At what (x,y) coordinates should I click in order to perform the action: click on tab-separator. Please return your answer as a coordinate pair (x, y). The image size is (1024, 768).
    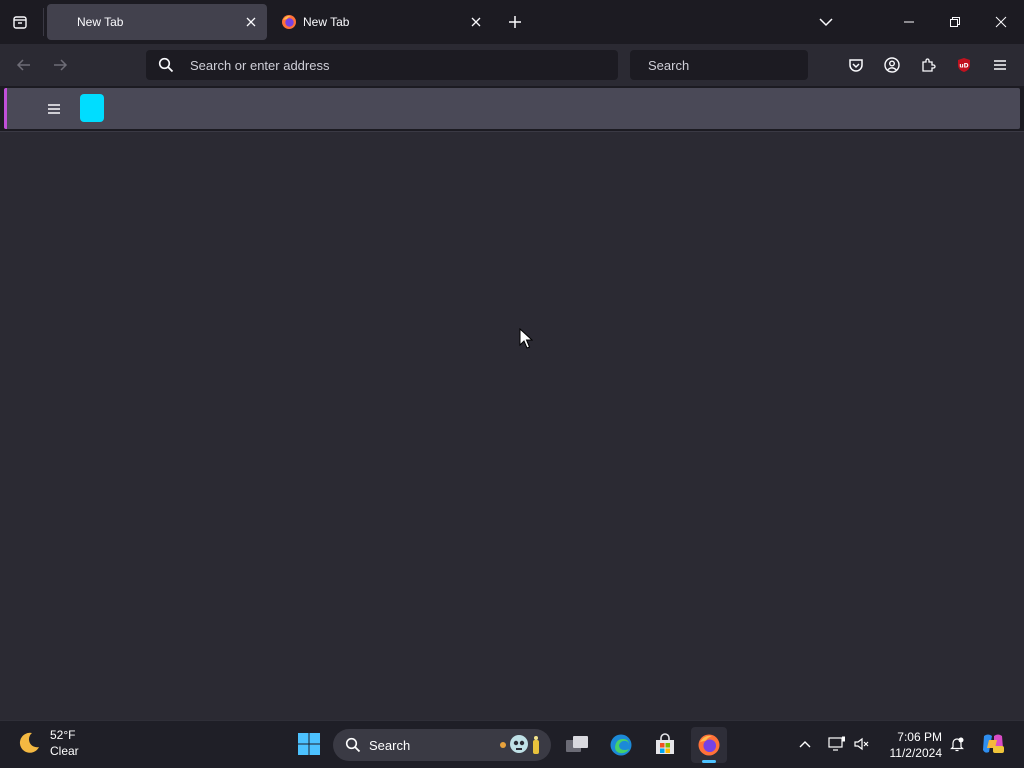
    Looking at the image, I should click on (43, 22).